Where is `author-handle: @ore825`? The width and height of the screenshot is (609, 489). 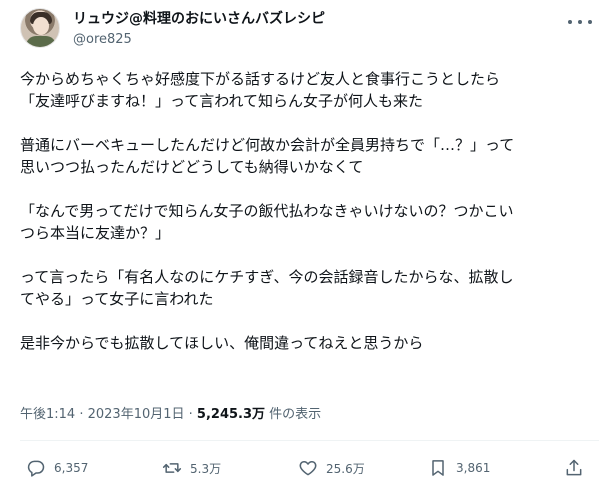
author-handle: @ore825 is located at coordinates (199, 40).